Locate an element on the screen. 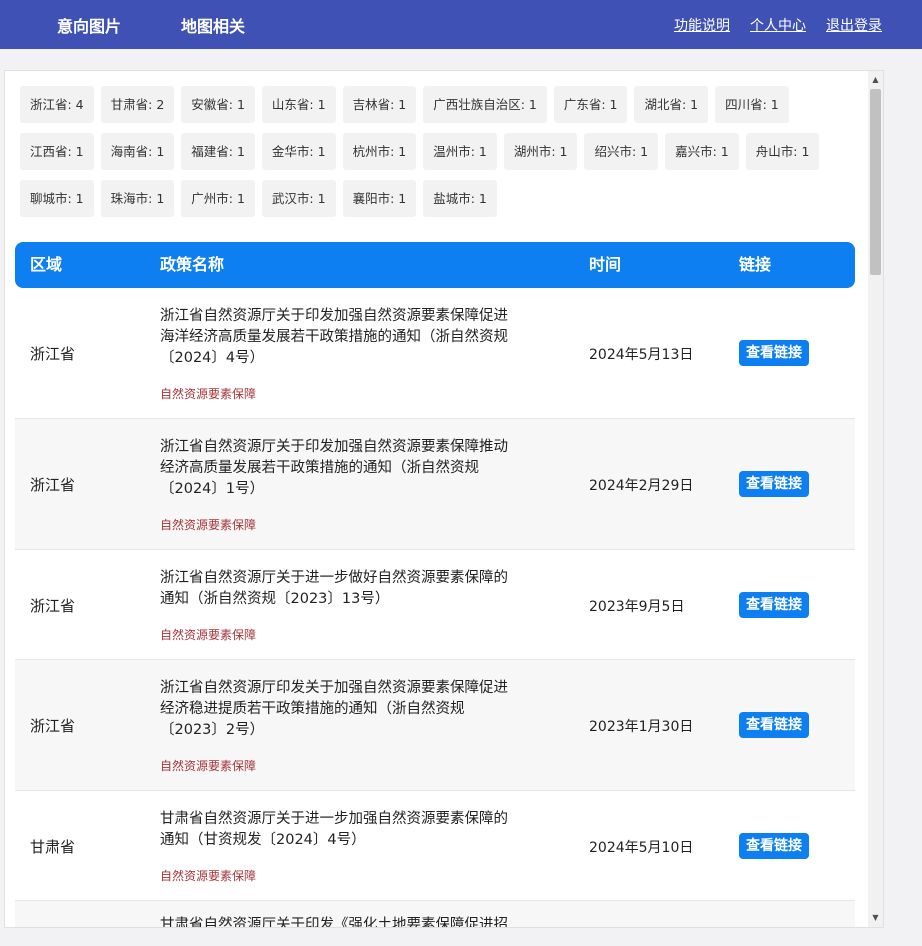 Image resolution: width=922 pixels, height=946 pixels. table-header: 区域 政策名称 时间 链接 is located at coordinates (435, 265).